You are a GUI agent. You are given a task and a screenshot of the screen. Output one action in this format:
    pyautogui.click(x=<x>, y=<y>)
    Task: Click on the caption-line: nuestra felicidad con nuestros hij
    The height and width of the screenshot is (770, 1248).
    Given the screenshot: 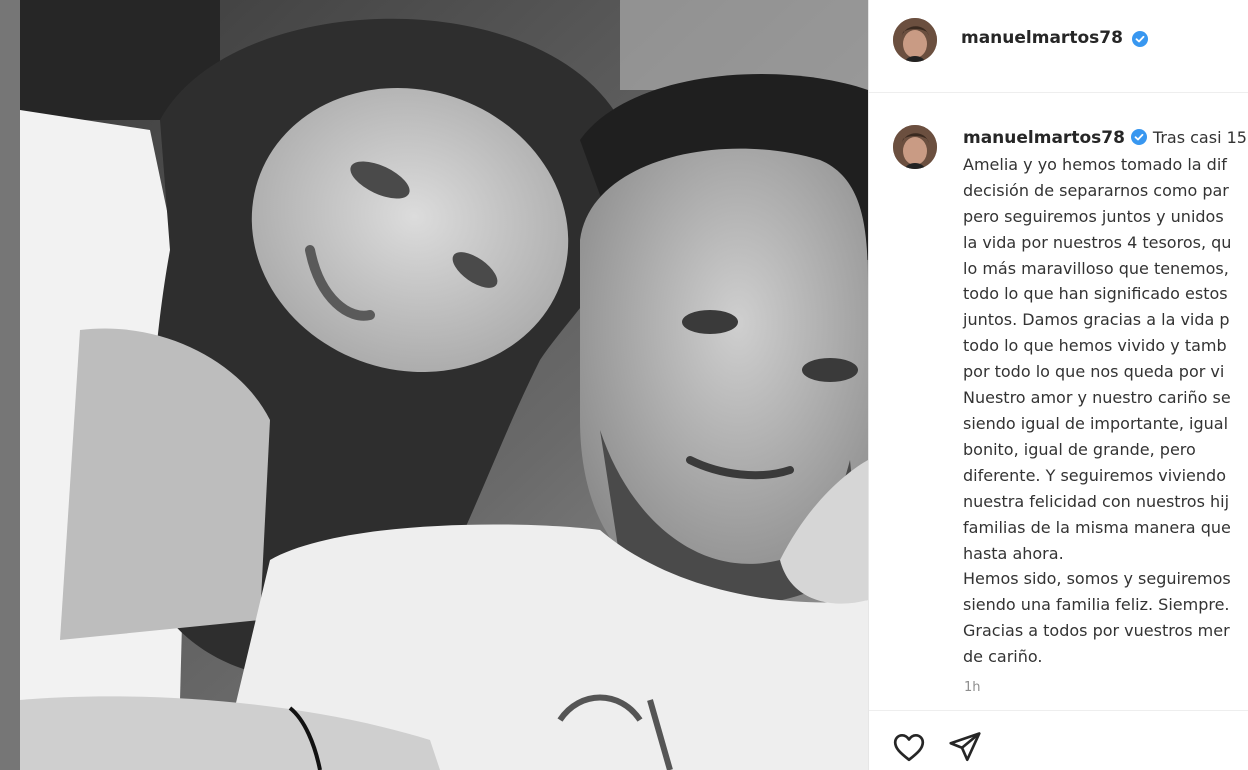 What is the action you would take?
    pyautogui.click(x=1096, y=501)
    